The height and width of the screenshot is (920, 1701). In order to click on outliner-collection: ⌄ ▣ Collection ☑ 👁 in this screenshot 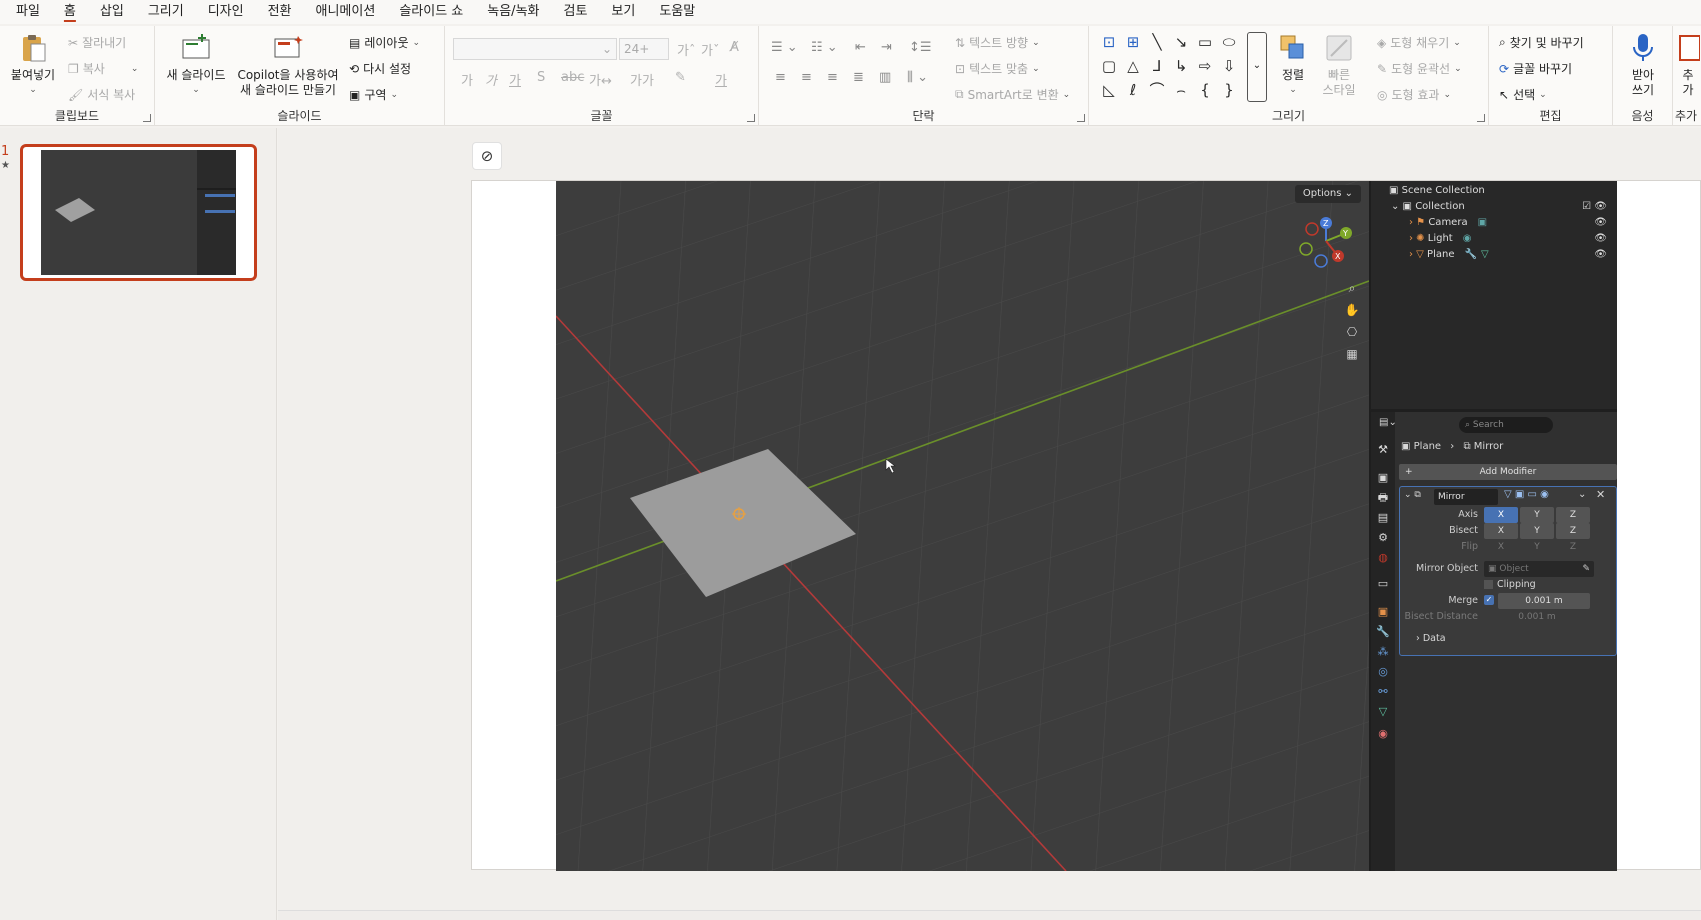, I will do `click(1494, 207)`.